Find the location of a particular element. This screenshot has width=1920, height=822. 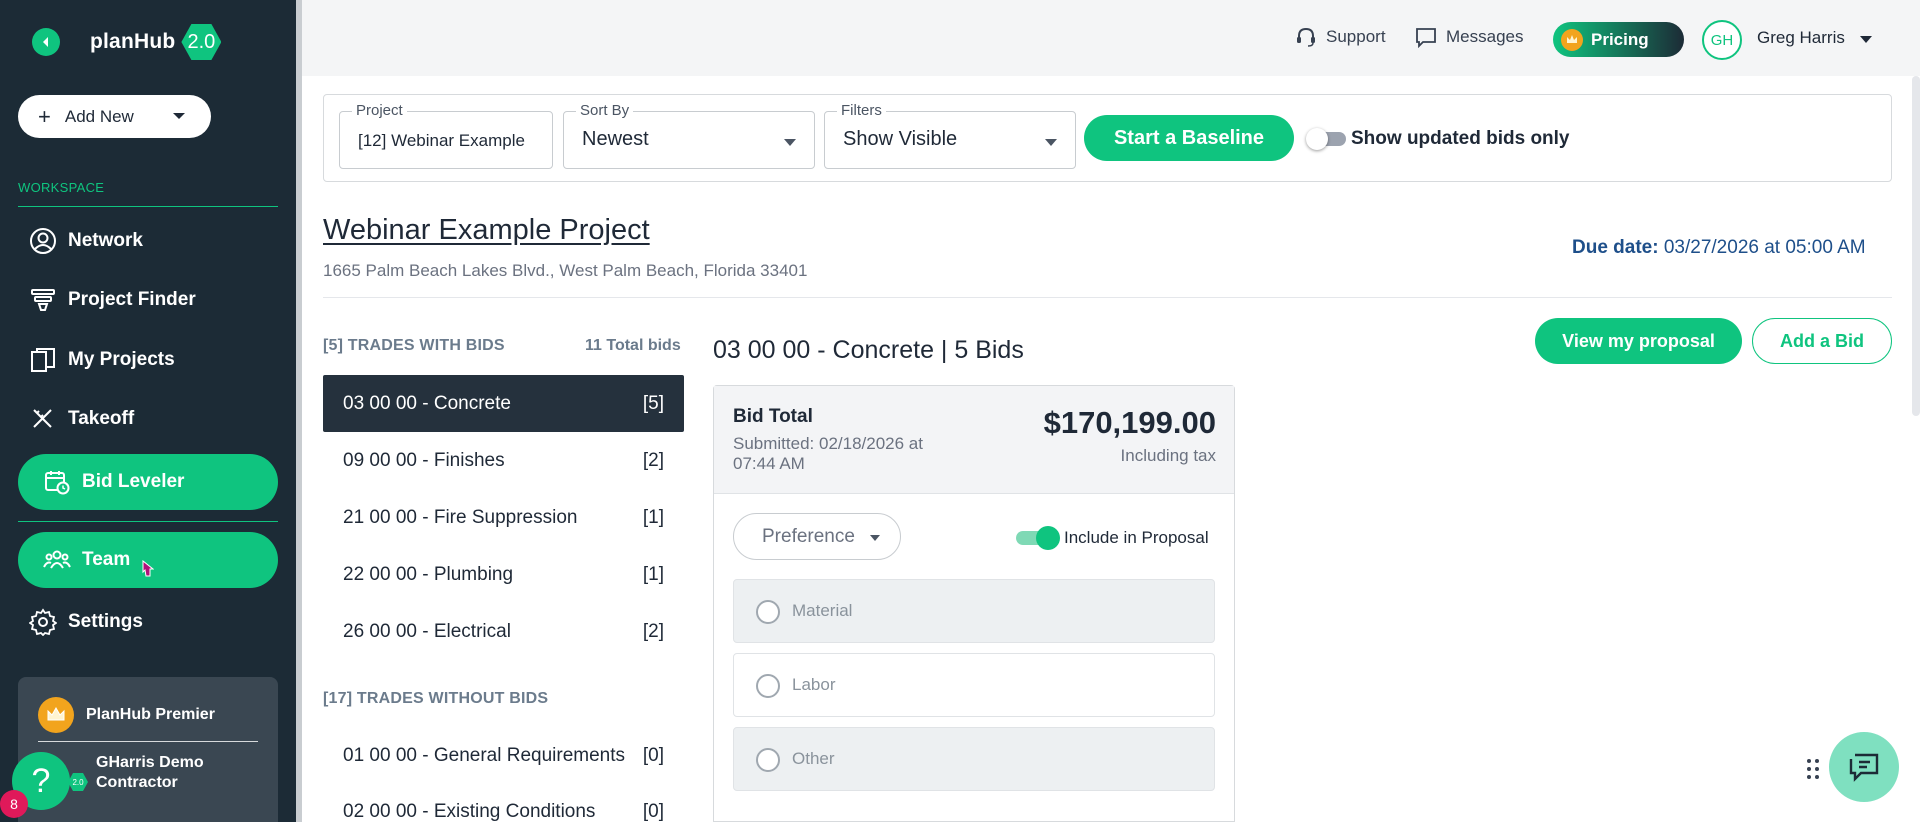

sidebar-item-settings: Settings is located at coordinates (148, 622).